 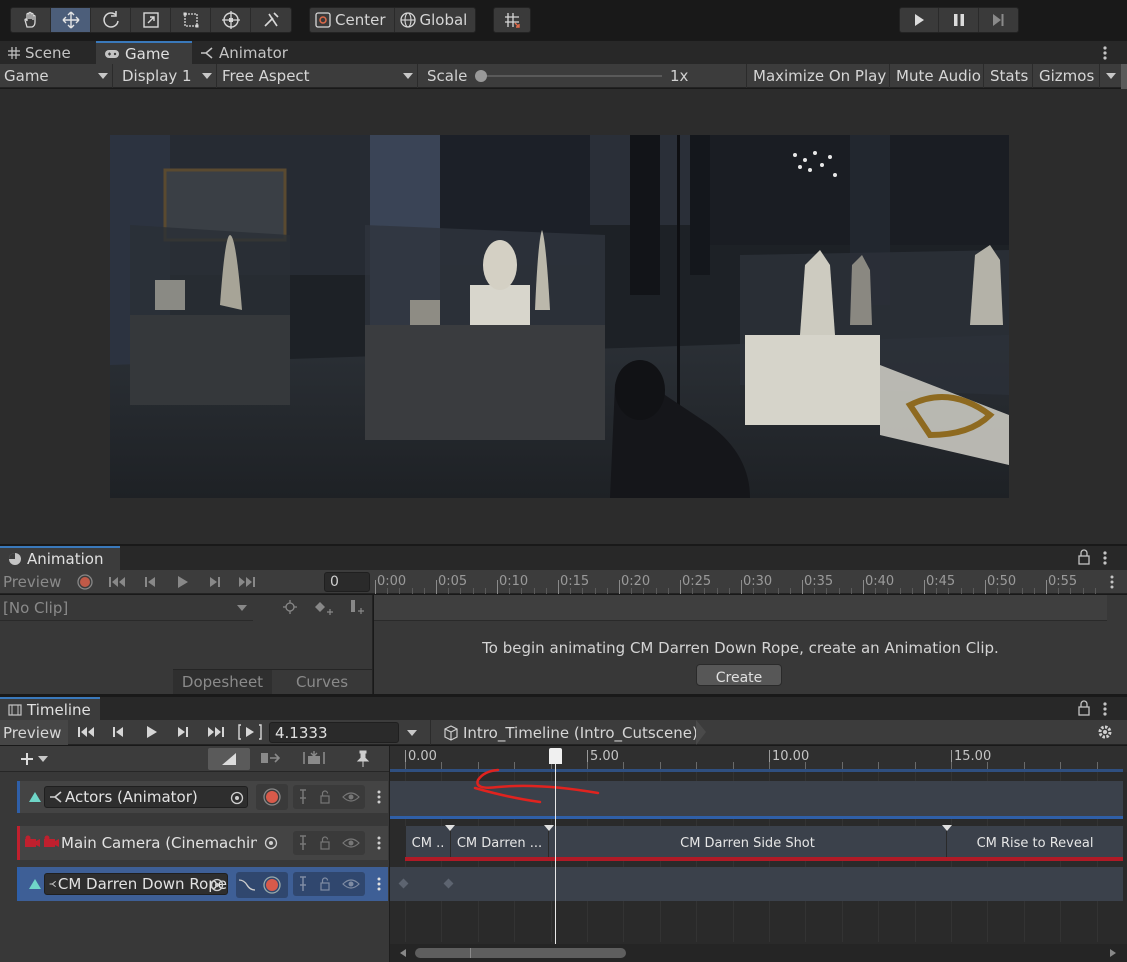 I want to click on clip-edit-mode-replace, so click(x=314, y=758).